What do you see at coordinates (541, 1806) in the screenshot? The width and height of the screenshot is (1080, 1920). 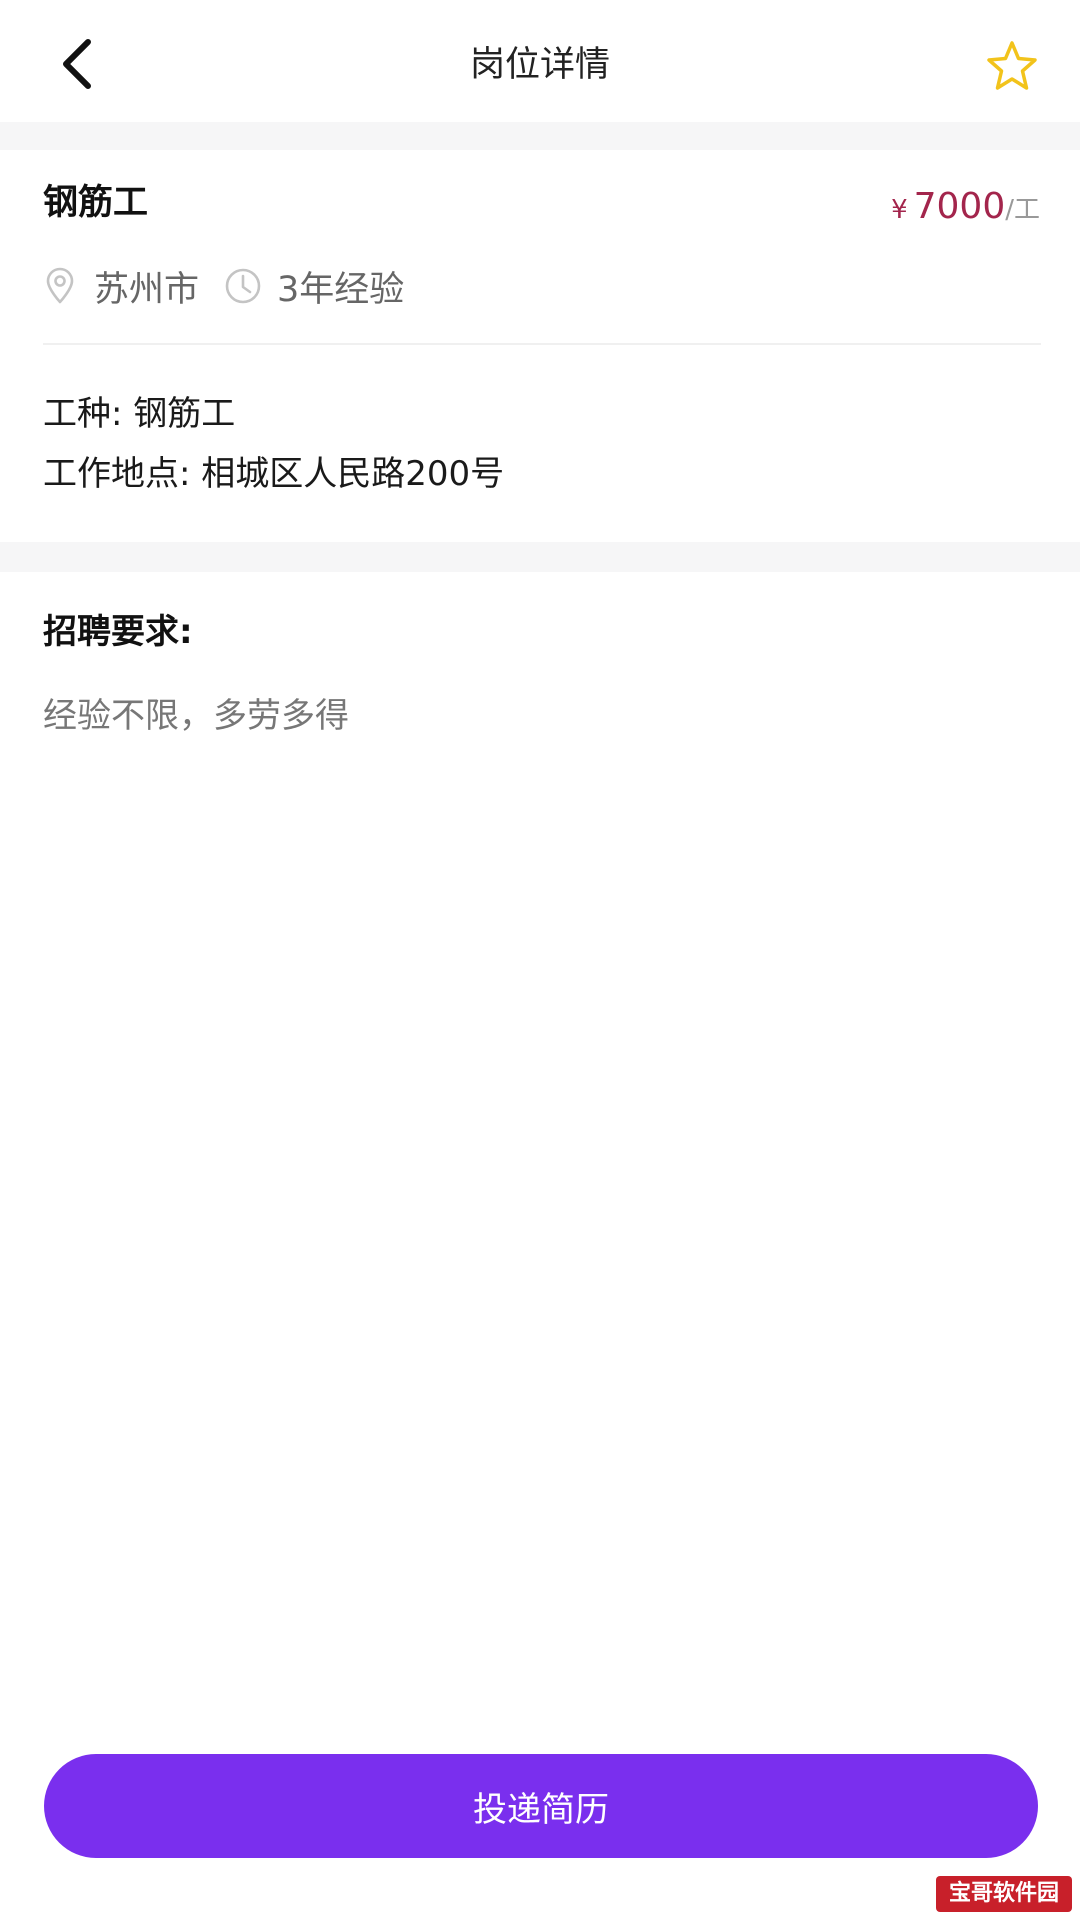 I see `submit-resume-button: 投递简历` at bounding box center [541, 1806].